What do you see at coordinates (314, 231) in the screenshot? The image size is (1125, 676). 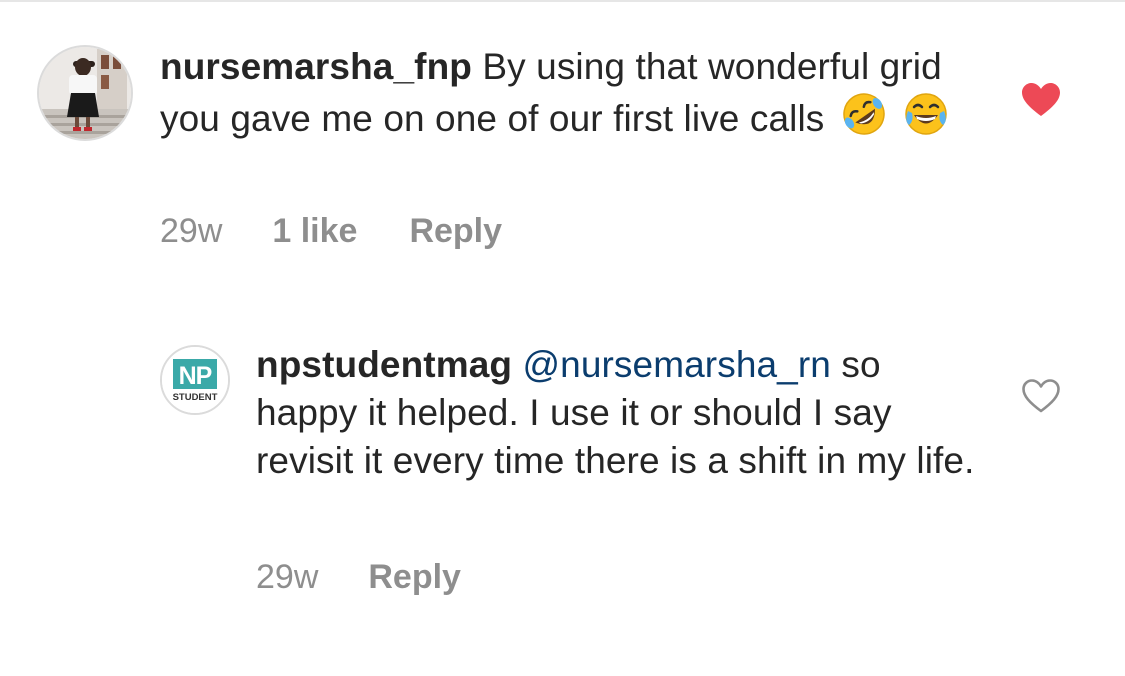 I see `likes-count-button: 1 like` at bounding box center [314, 231].